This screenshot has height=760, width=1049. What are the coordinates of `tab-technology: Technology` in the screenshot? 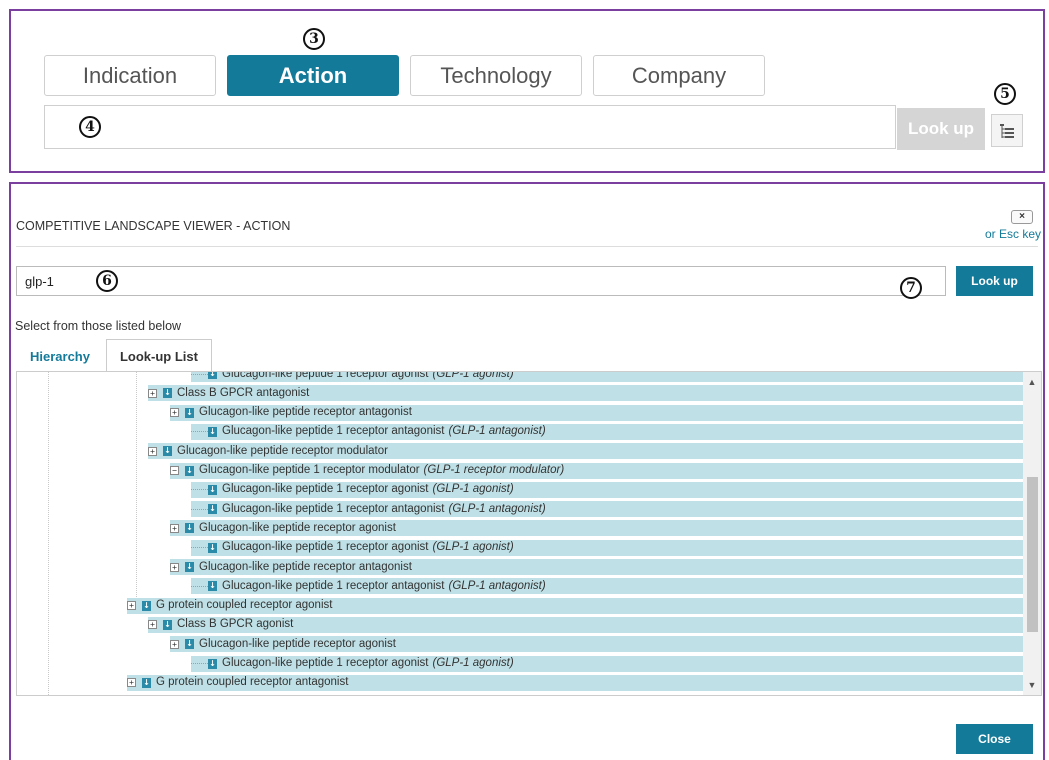 It's located at (496, 75).